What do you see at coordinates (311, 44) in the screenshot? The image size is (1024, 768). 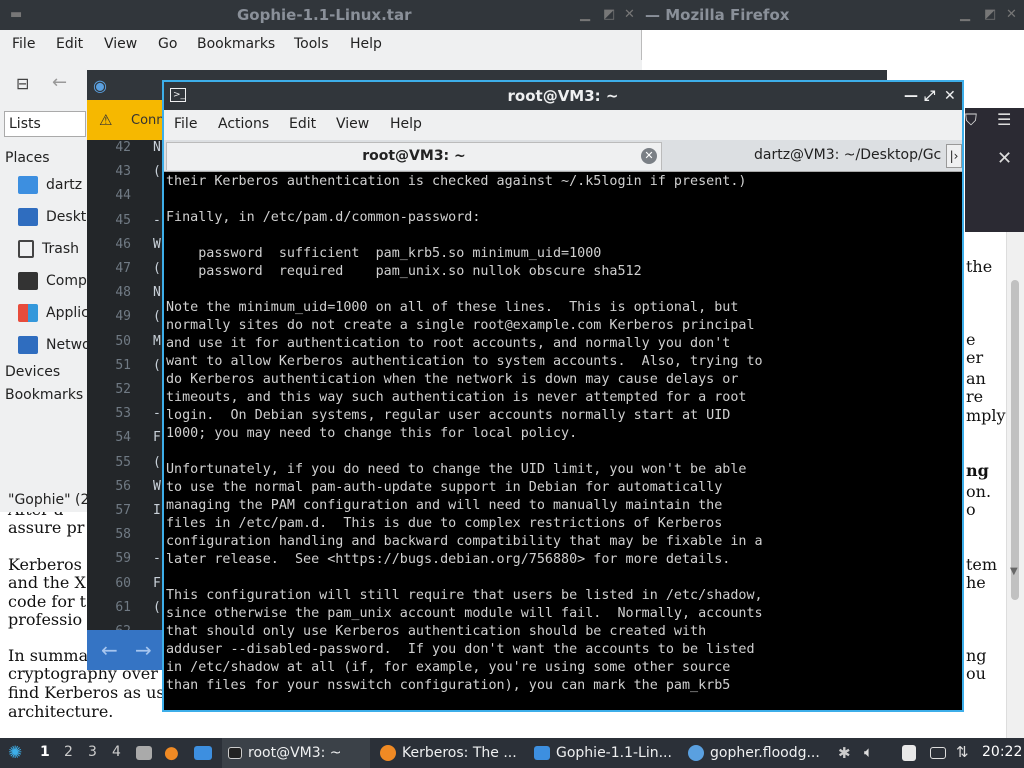 I see `menu-tools: Tools` at bounding box center [311, 44].